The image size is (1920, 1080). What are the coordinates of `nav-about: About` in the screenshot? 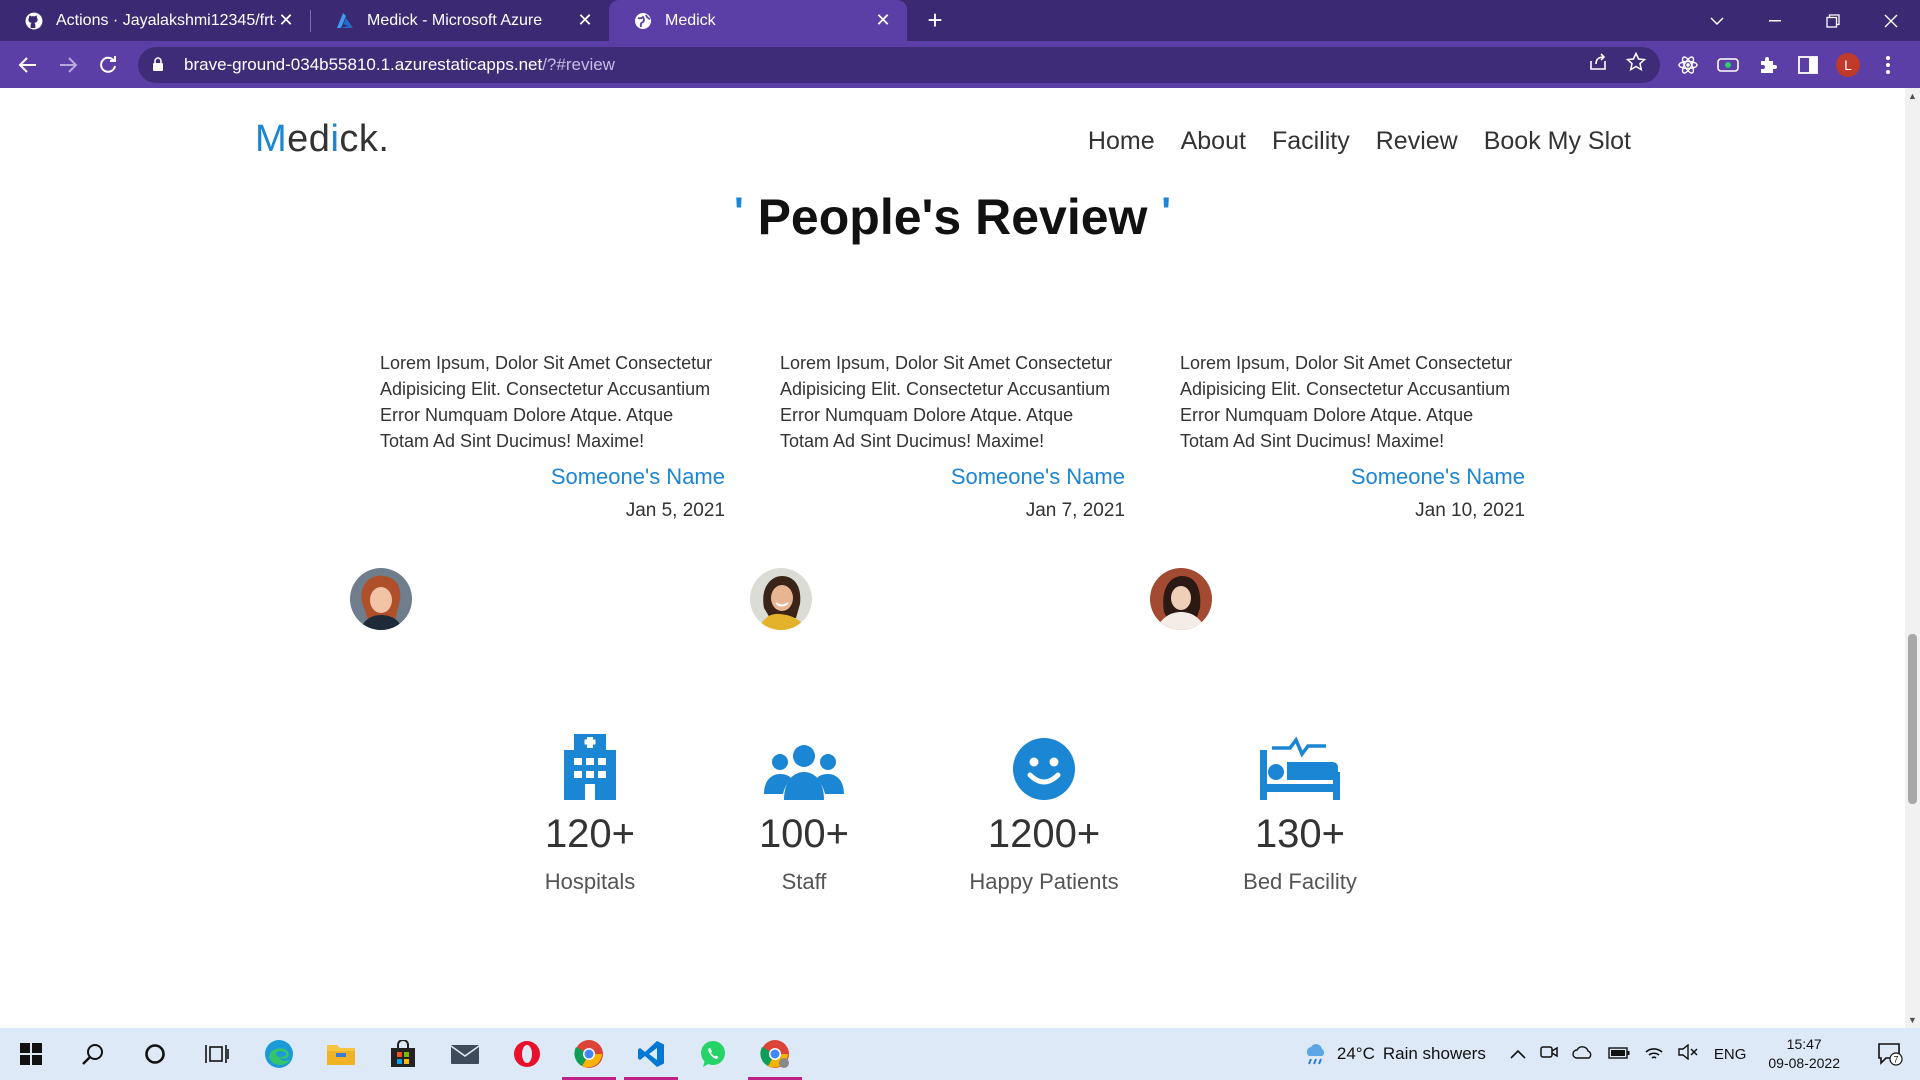 It's located at (1213, 141).